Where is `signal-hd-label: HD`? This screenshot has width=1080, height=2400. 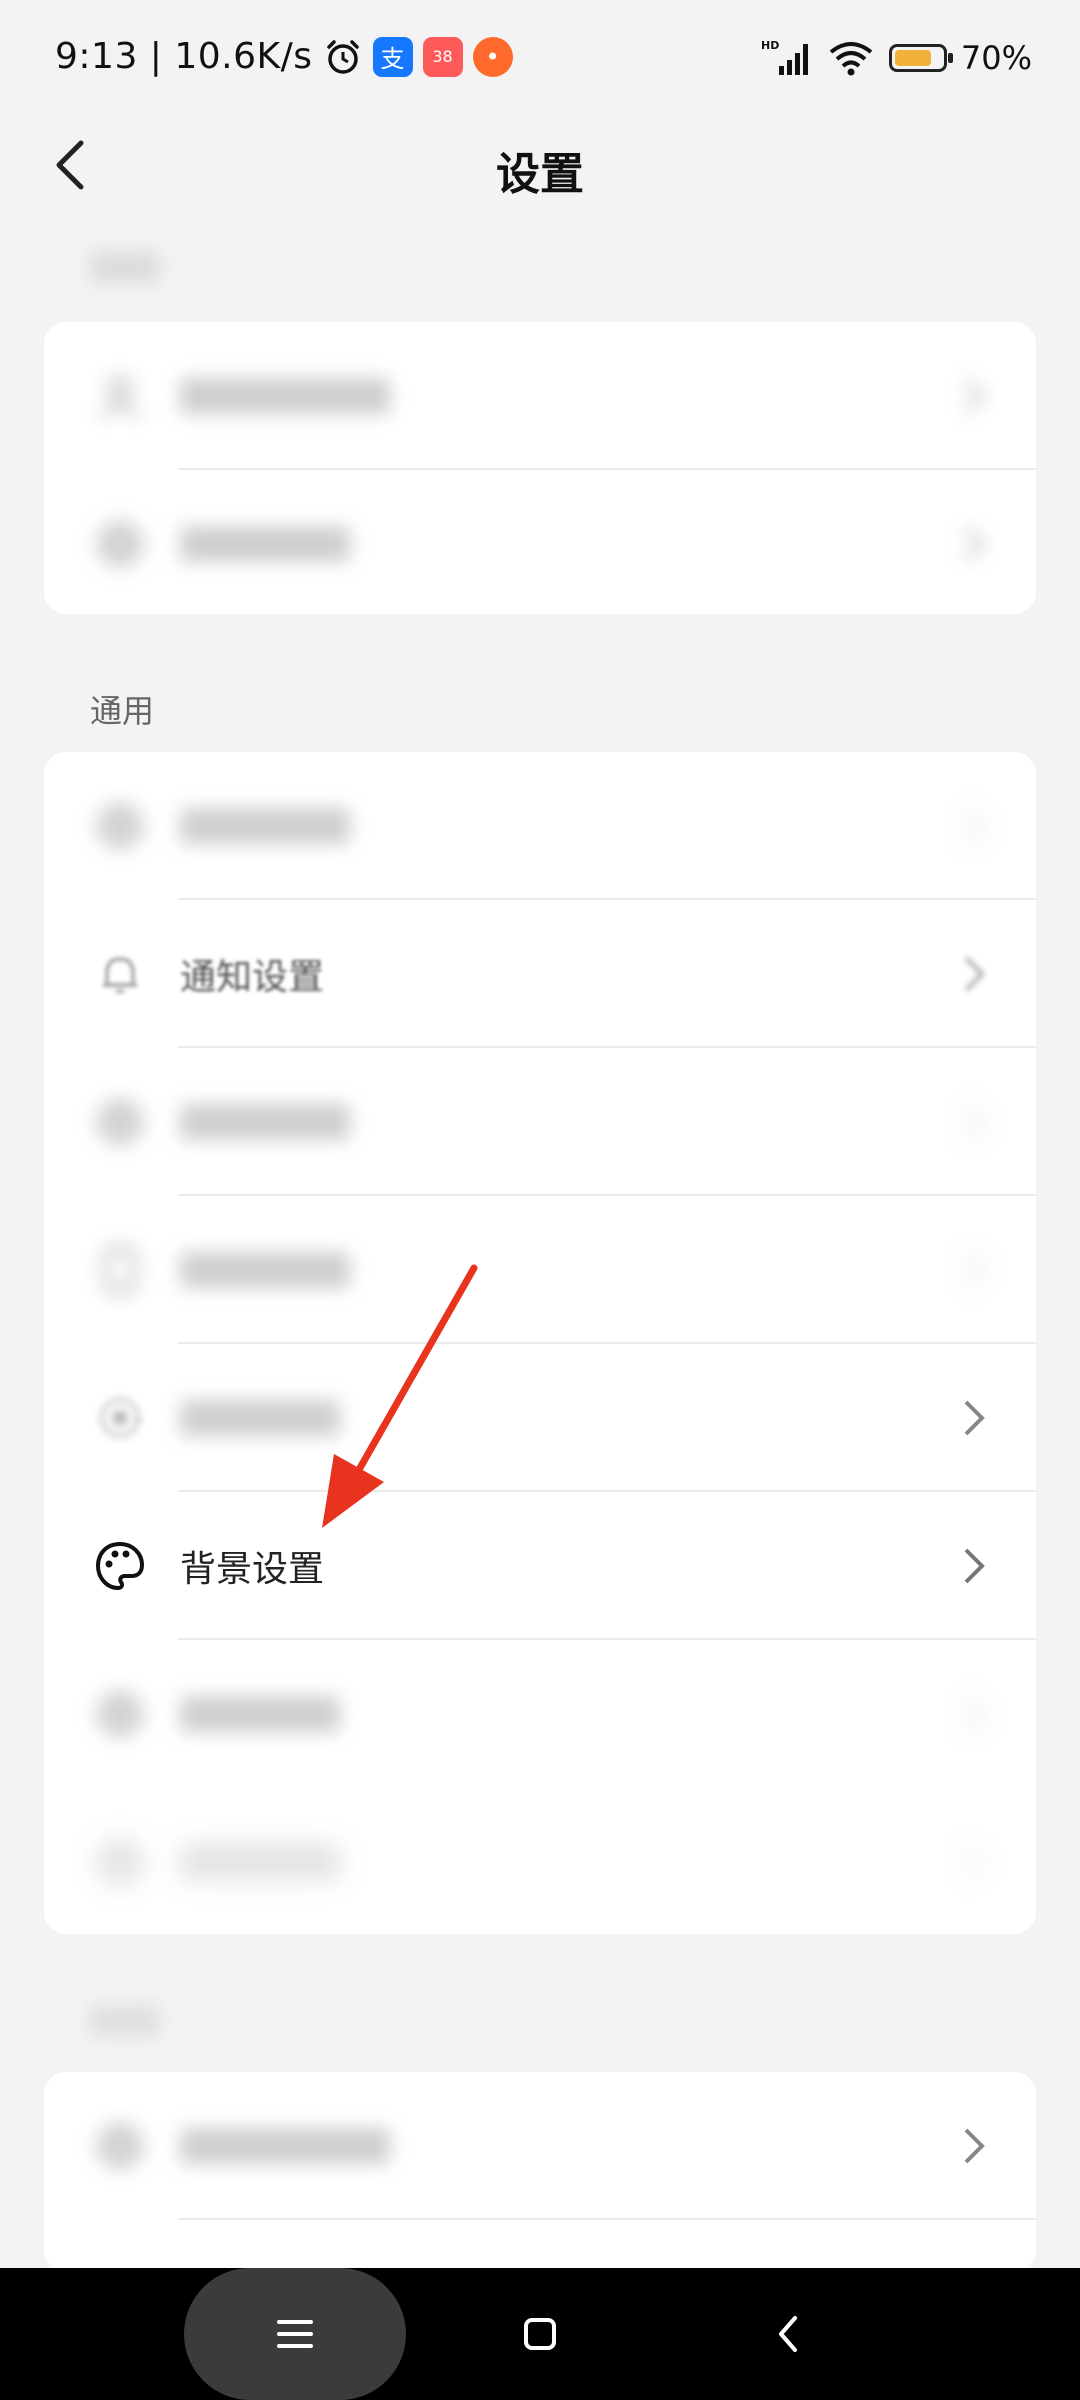
signal-hd-label: HD is located at coordinates (770, 45).